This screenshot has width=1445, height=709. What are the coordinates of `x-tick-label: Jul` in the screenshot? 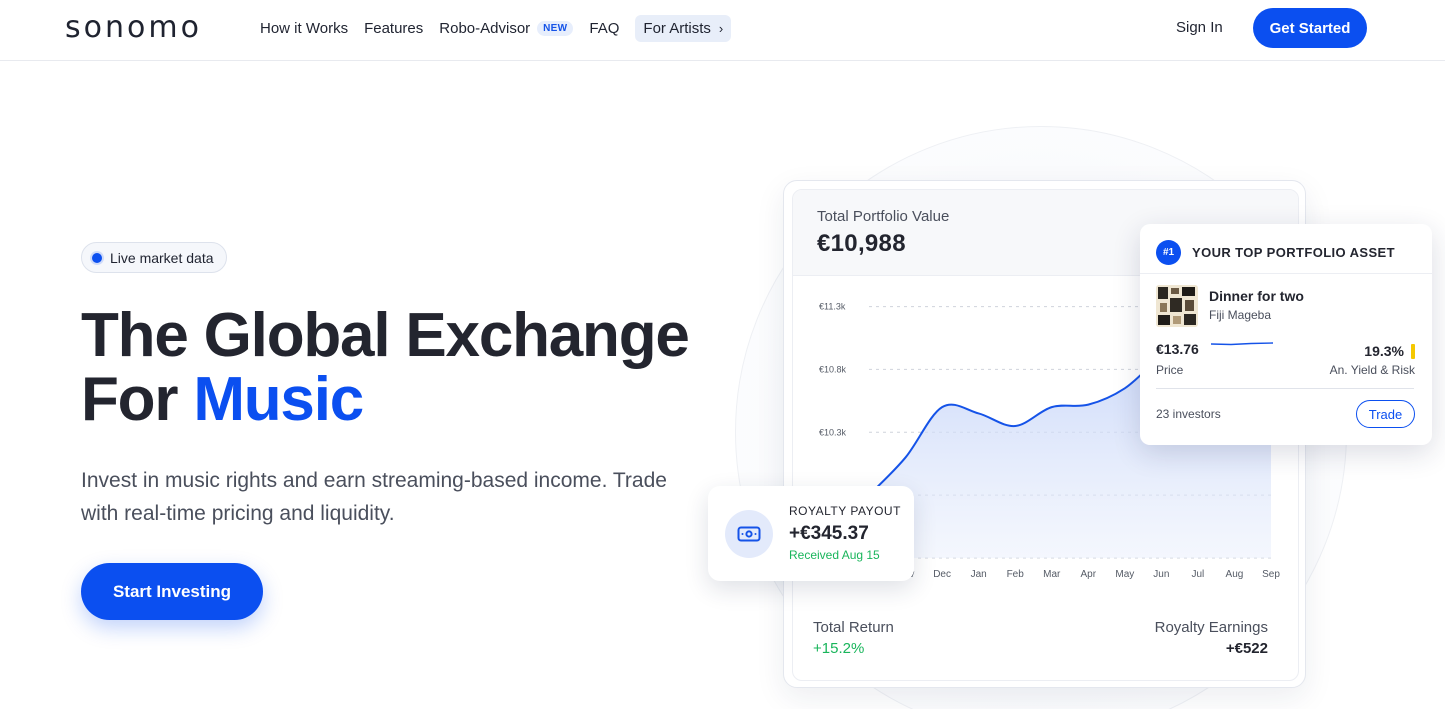 It's located at (1198, 574).